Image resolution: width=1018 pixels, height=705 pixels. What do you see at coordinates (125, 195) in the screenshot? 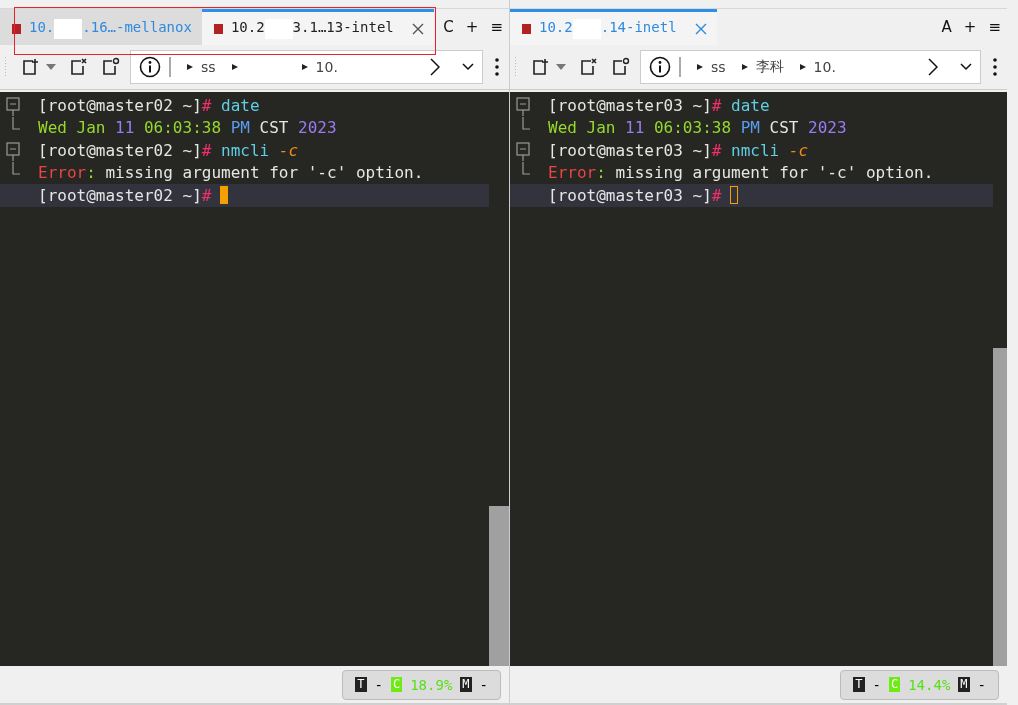
I see `terminal-line: [root@master02 ~]#` at bounding box center [125, 195].